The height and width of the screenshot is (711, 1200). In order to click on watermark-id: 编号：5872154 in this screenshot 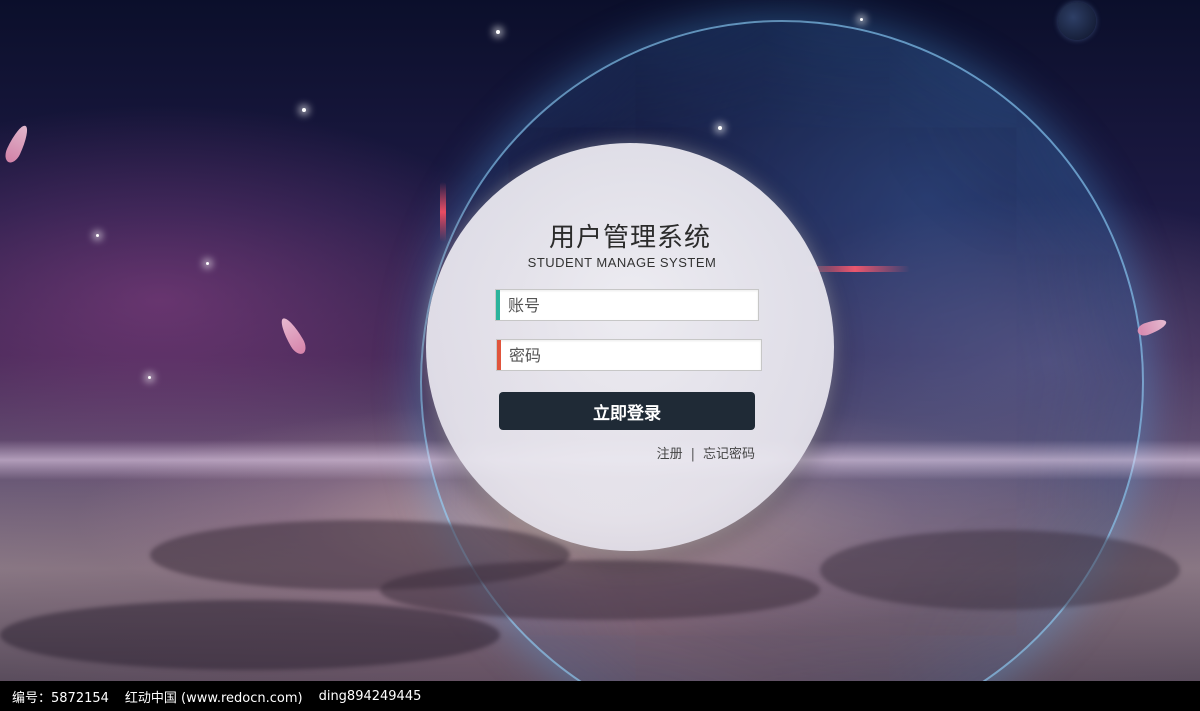, I will do `click(60, 698)`.